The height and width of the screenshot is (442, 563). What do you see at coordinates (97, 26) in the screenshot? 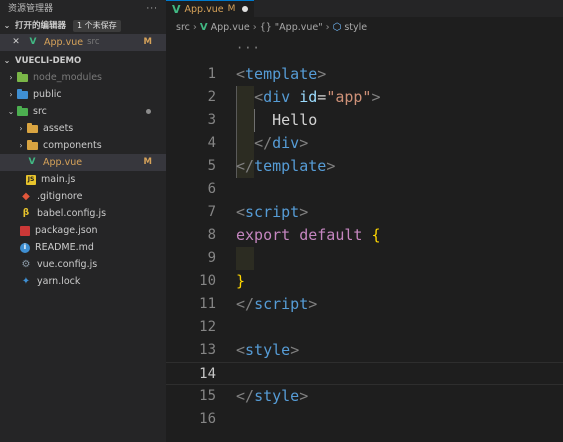
I see `unsaved-badge: 1 个未保存` at bounding box center [97, 26].